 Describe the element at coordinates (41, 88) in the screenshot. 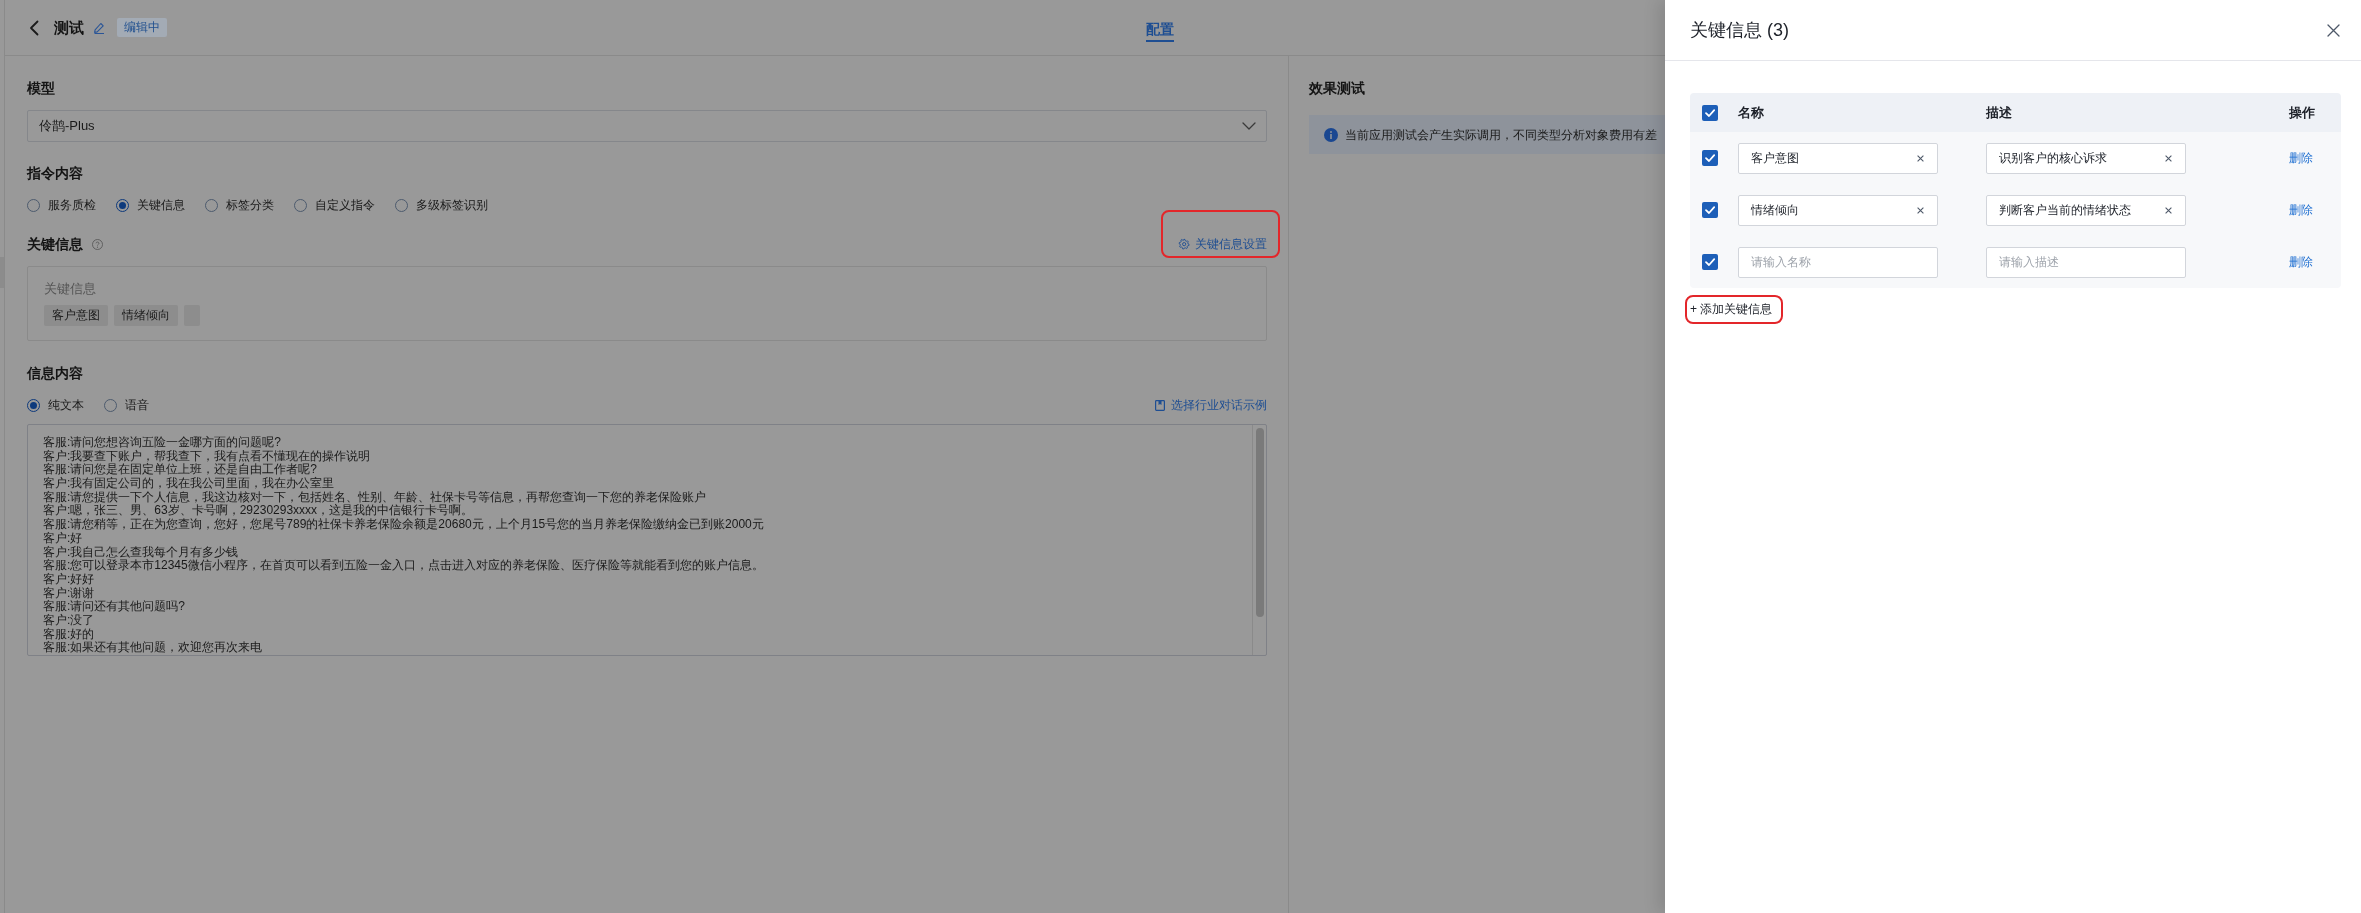

I see `section-label: 模型` at that location.